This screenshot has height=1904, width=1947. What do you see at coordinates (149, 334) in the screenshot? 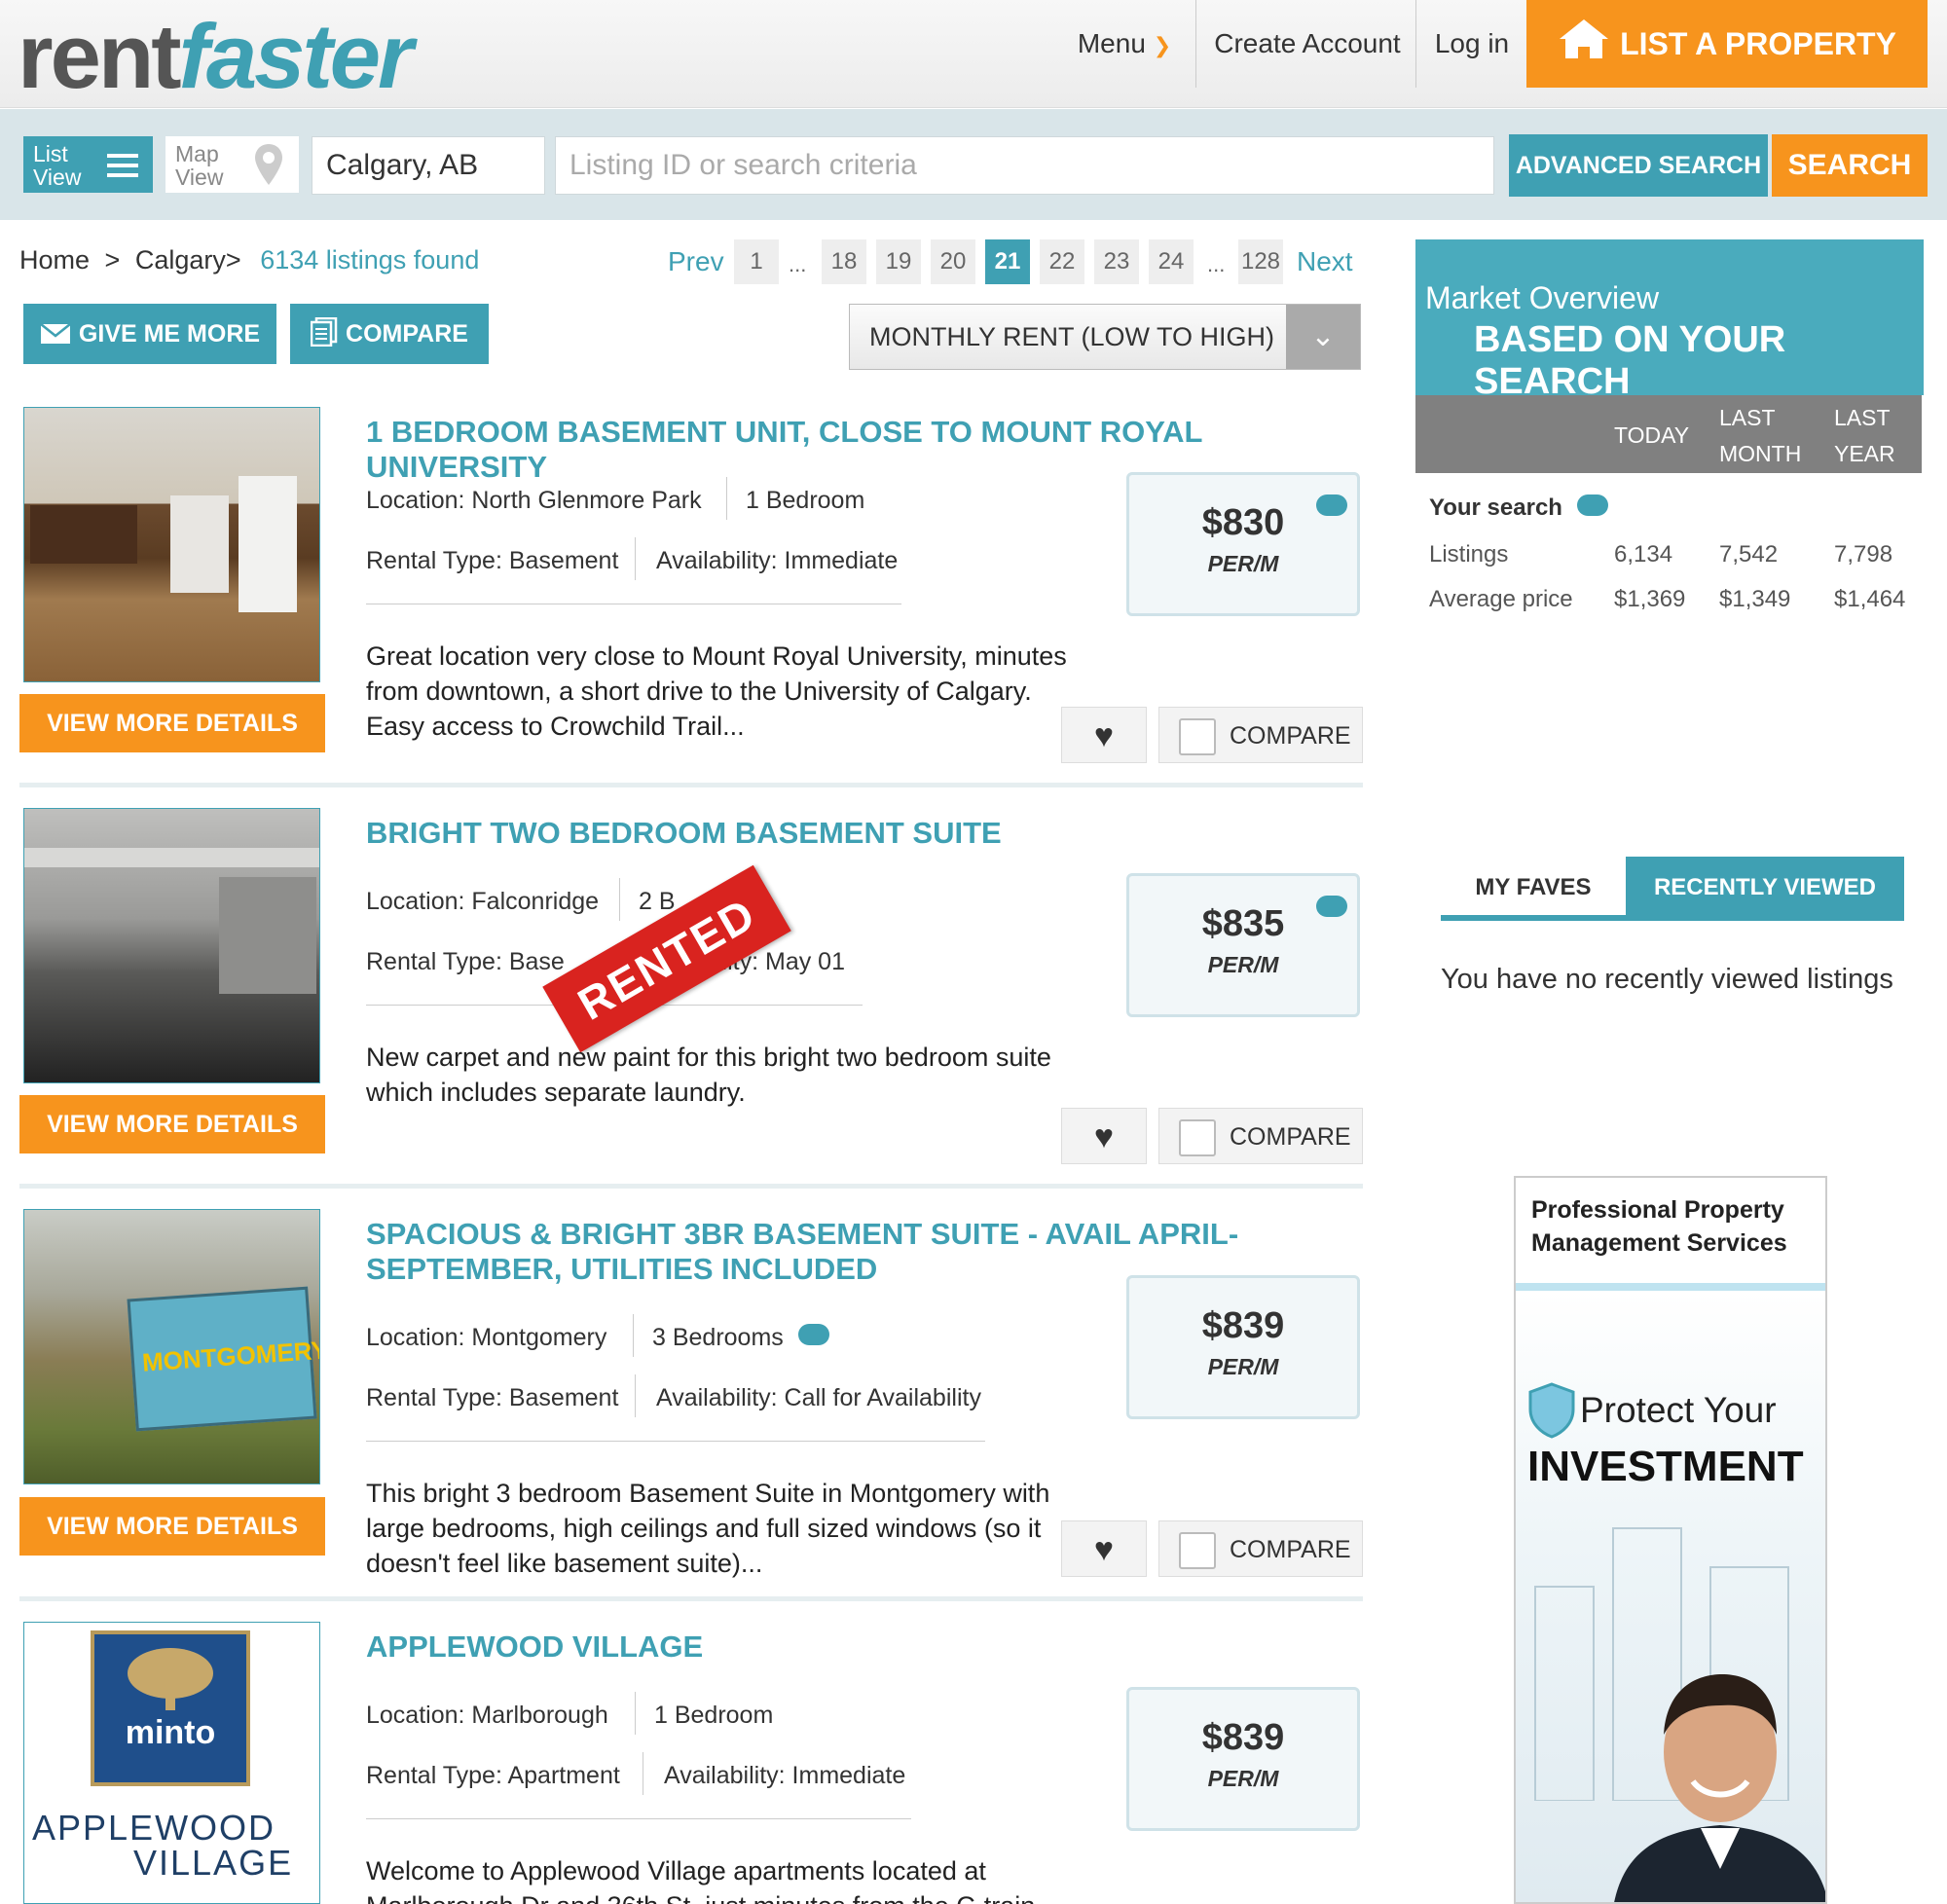
I see `give-me-more-button: GIVE ME MORE` at bounding box center [149, 334].